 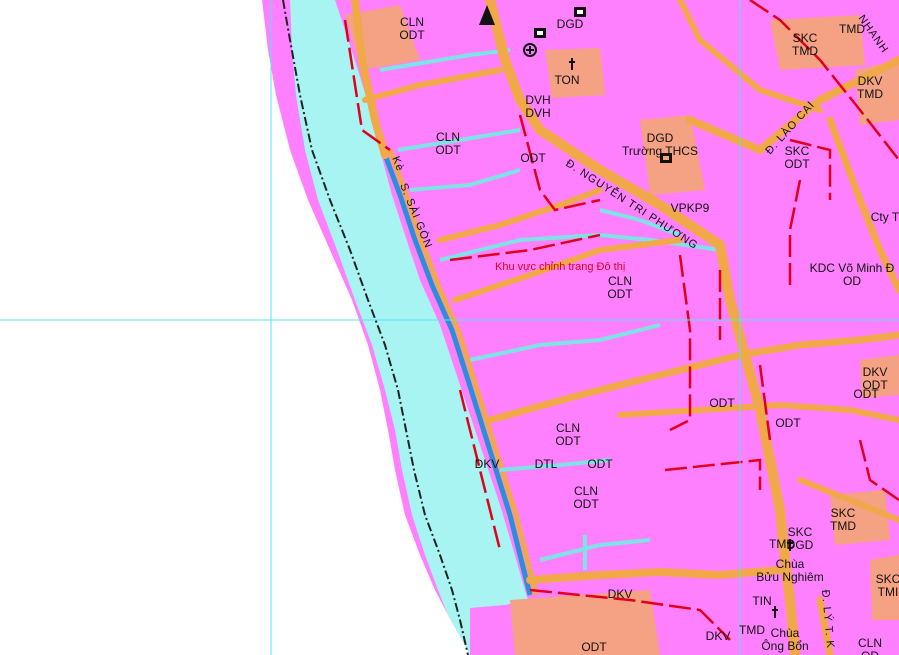 I want to click on zone-label-dkv-b2: DKV, so click(x=718, y=636).